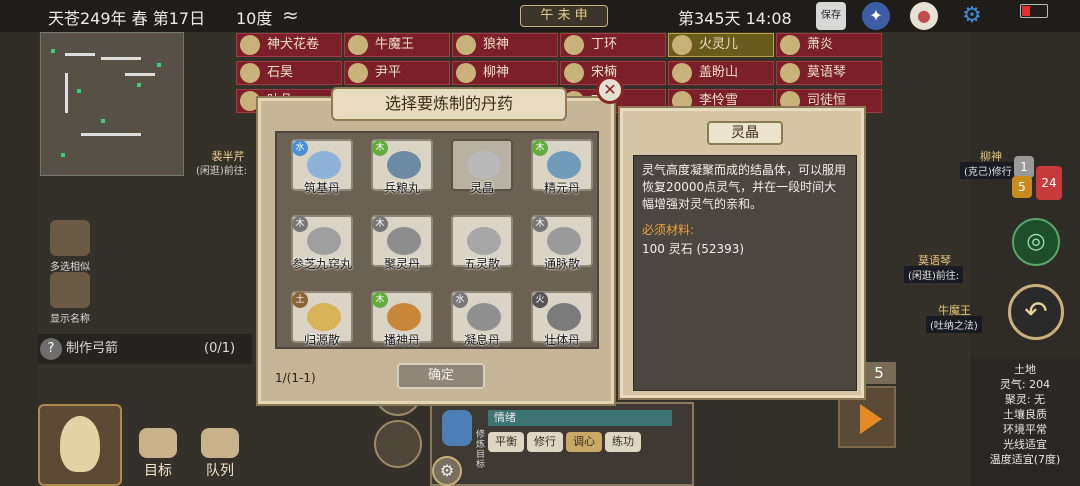 This screenshot has width=1080, height=486. I want to click on target-label: 目标, so click(158, 471).